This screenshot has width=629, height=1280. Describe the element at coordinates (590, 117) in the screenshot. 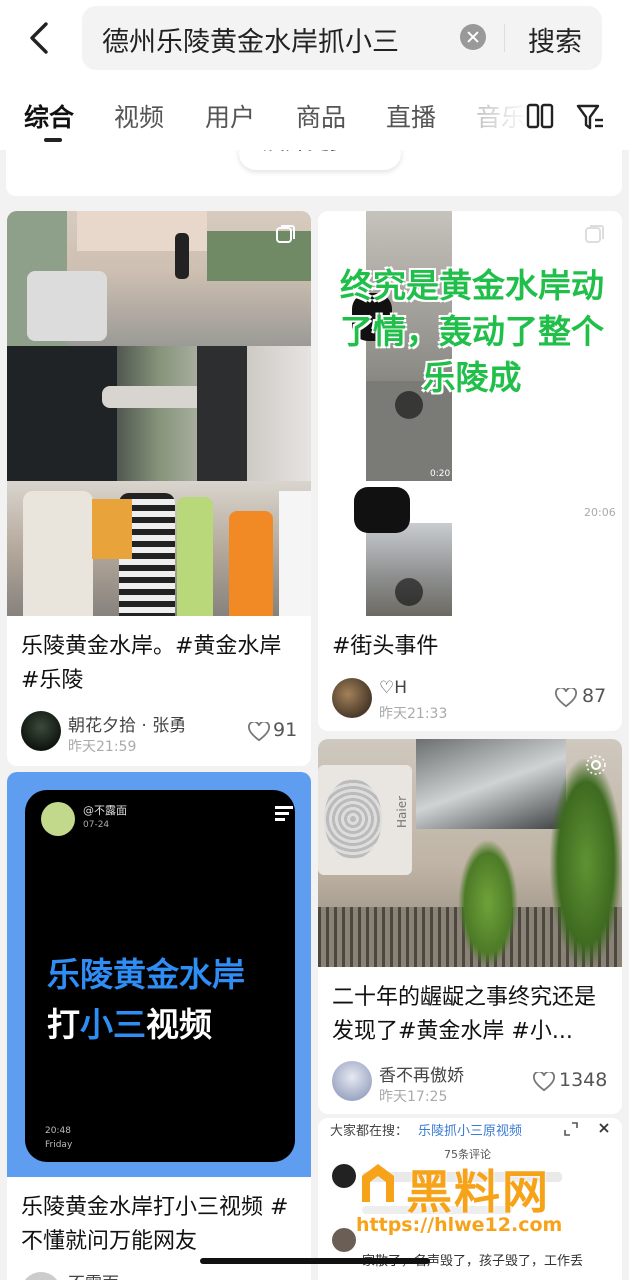

I see `filter-icon` at that location.